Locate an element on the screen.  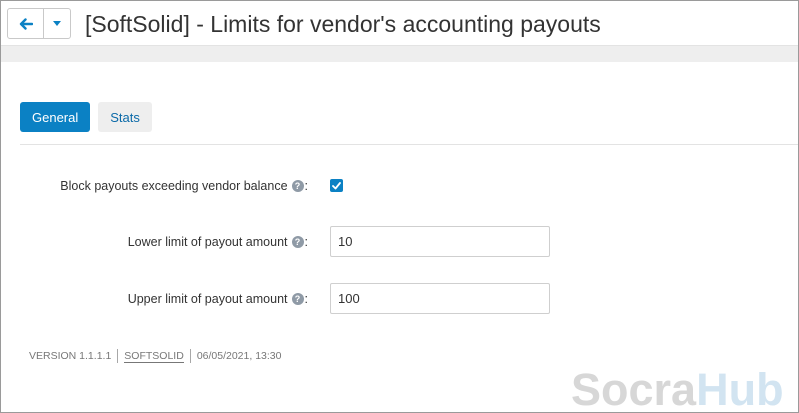
lower-limit-label-text: Lower limit of payout amount is located at coordinates (207, 242).